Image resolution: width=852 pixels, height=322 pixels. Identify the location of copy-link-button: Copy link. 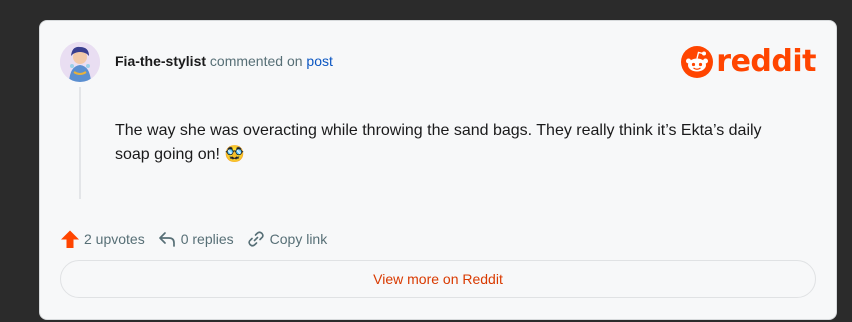
(287, 239).